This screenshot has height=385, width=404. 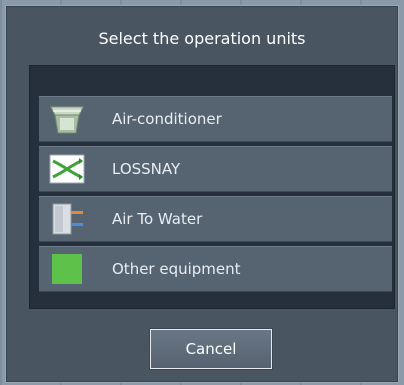 What do you see at coordinates (176, 269) in the screenshot?
I see `unit-item-label: Other equipment` at bounding box center [176, 269].